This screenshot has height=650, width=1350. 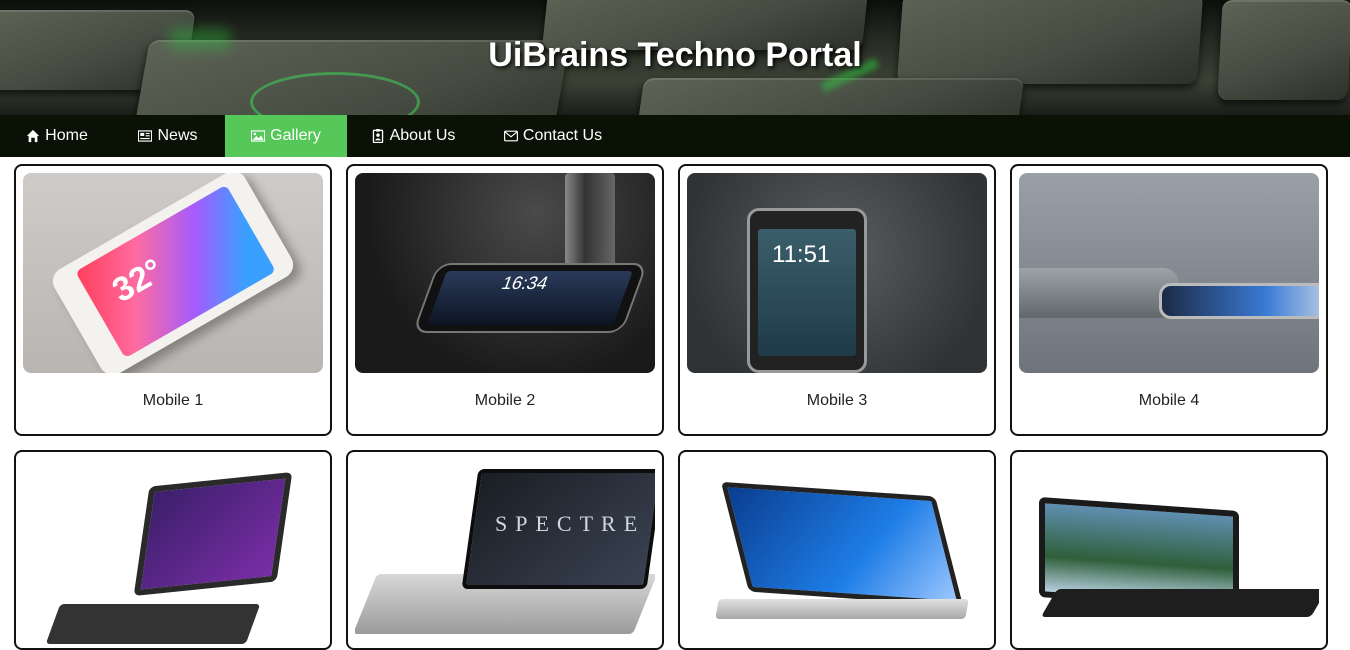 What do you see at coordinates (145, 136) in the screenshot?
I see `newspaper-icon` at bounding box center [145, 136].